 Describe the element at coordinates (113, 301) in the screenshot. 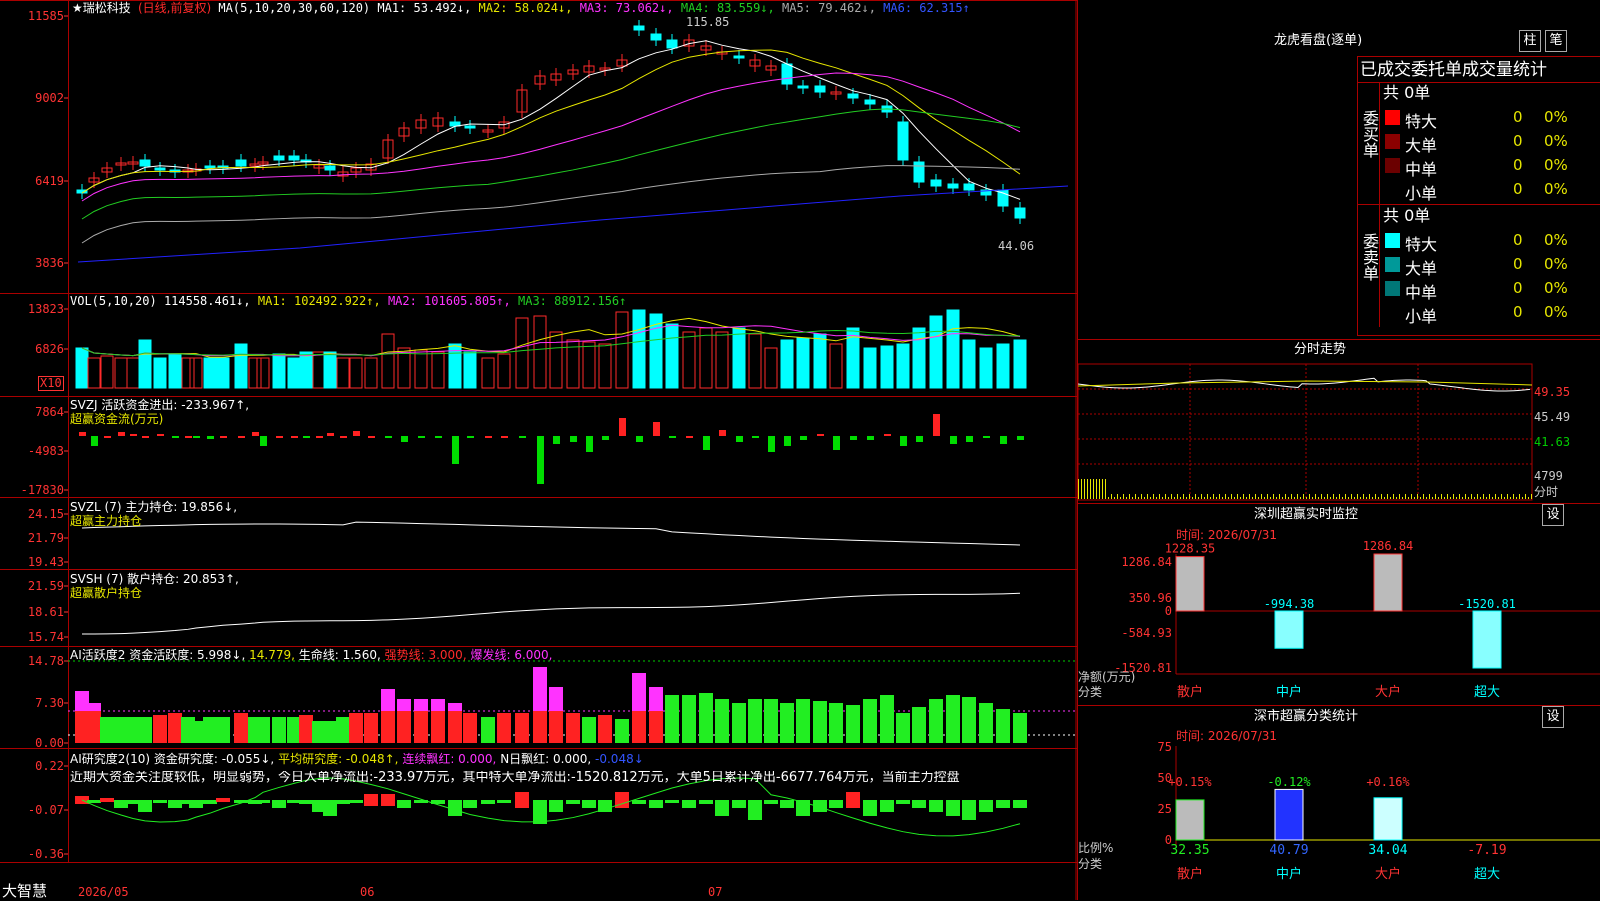

I see `vol-label: VOL(5,10,20)` at that location.